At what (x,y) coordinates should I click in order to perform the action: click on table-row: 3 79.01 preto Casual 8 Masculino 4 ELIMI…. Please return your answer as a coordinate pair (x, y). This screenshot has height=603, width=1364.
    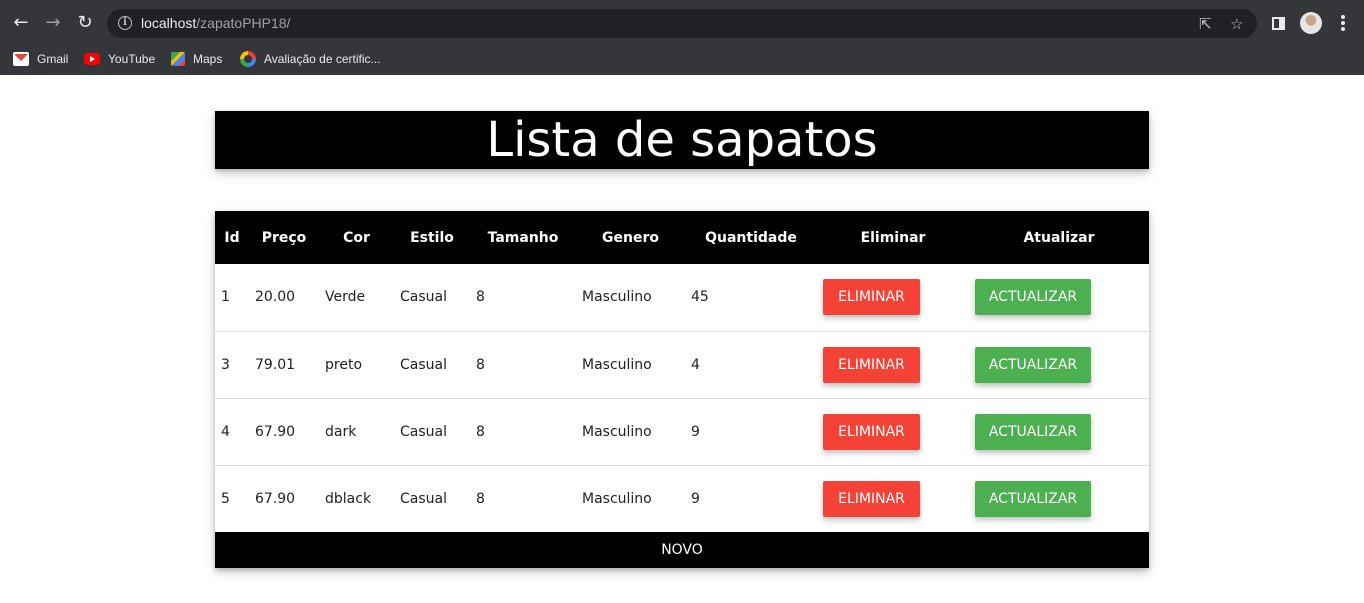
    Looking at the image, I should click on (682, 364).